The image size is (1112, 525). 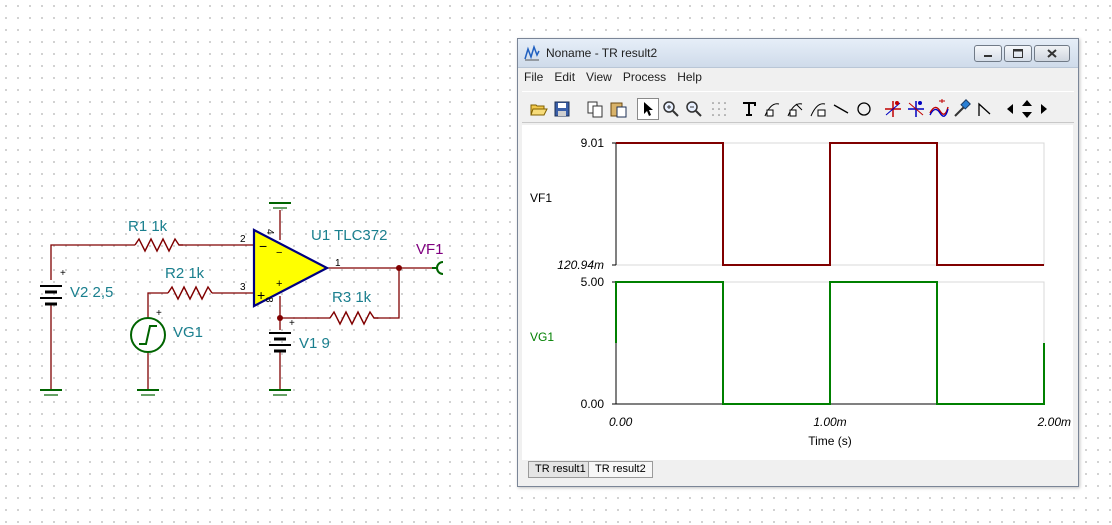 I want to click on signal-generator-vg1, so click(x=148, y=335).